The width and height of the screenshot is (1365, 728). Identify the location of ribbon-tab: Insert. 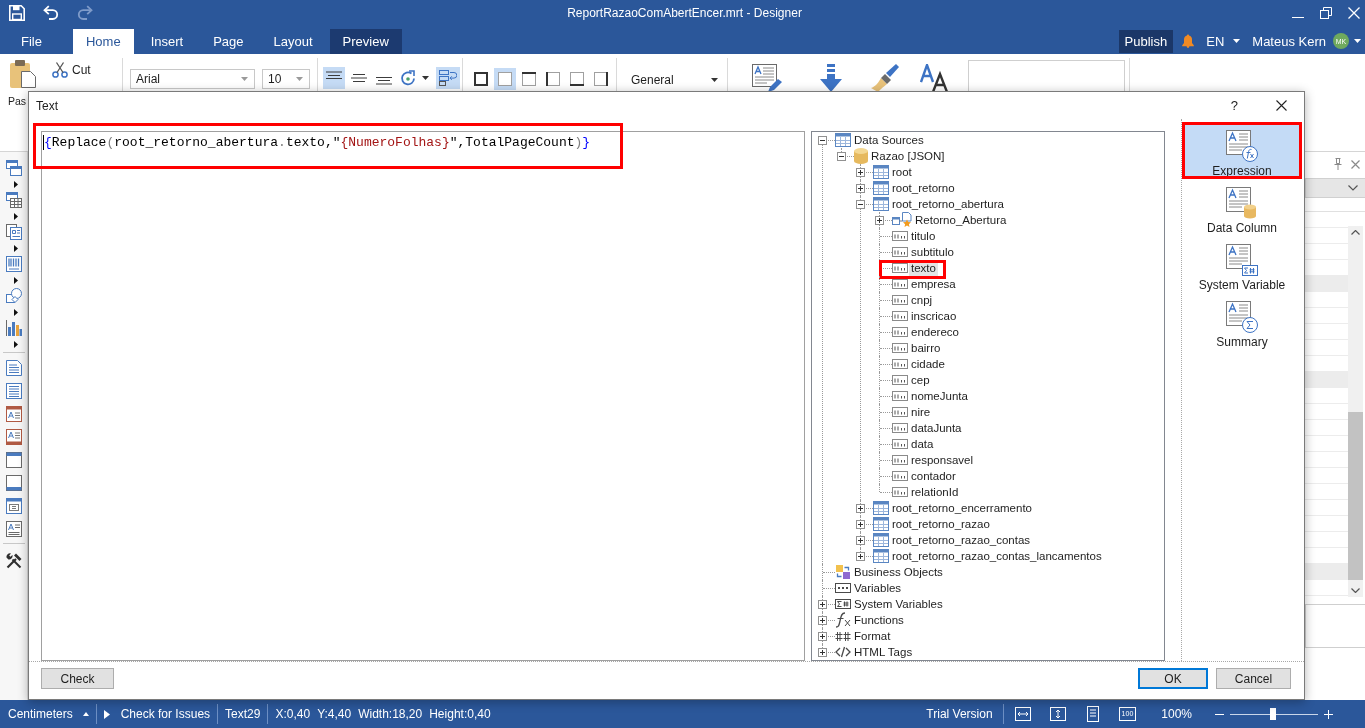
(167, 41).